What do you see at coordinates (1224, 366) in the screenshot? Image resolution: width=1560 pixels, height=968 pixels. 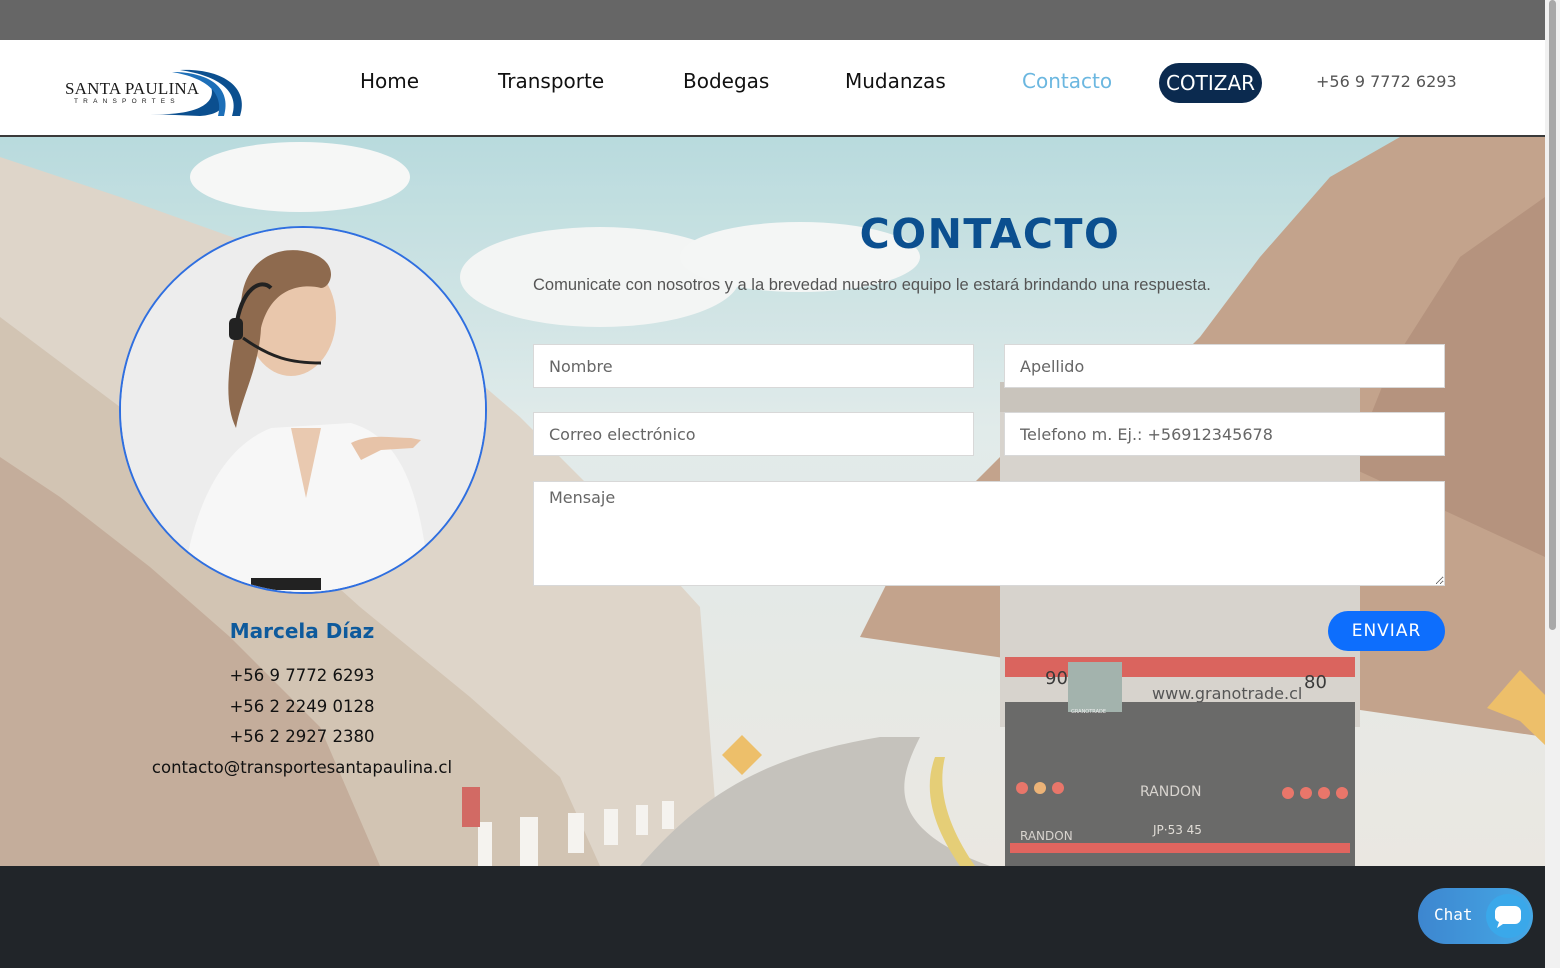 I see `last-name-input` at bounding box center [1224, 366].